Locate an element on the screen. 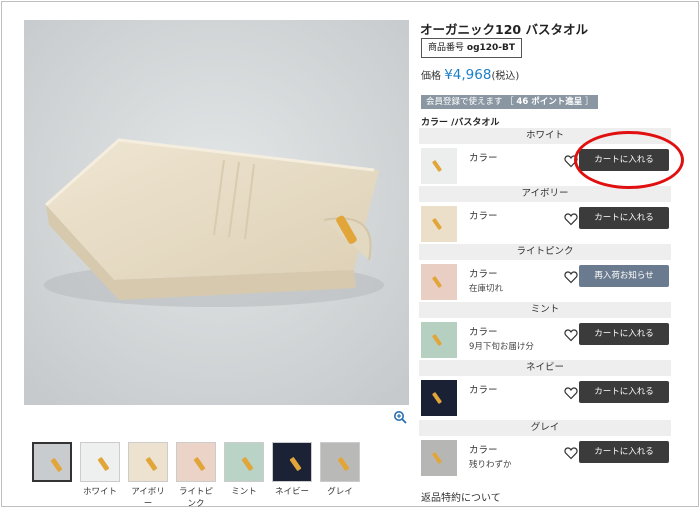 The image size is (700, 508). thumbnail-label: グレイ is located at coordinates (340, 492).